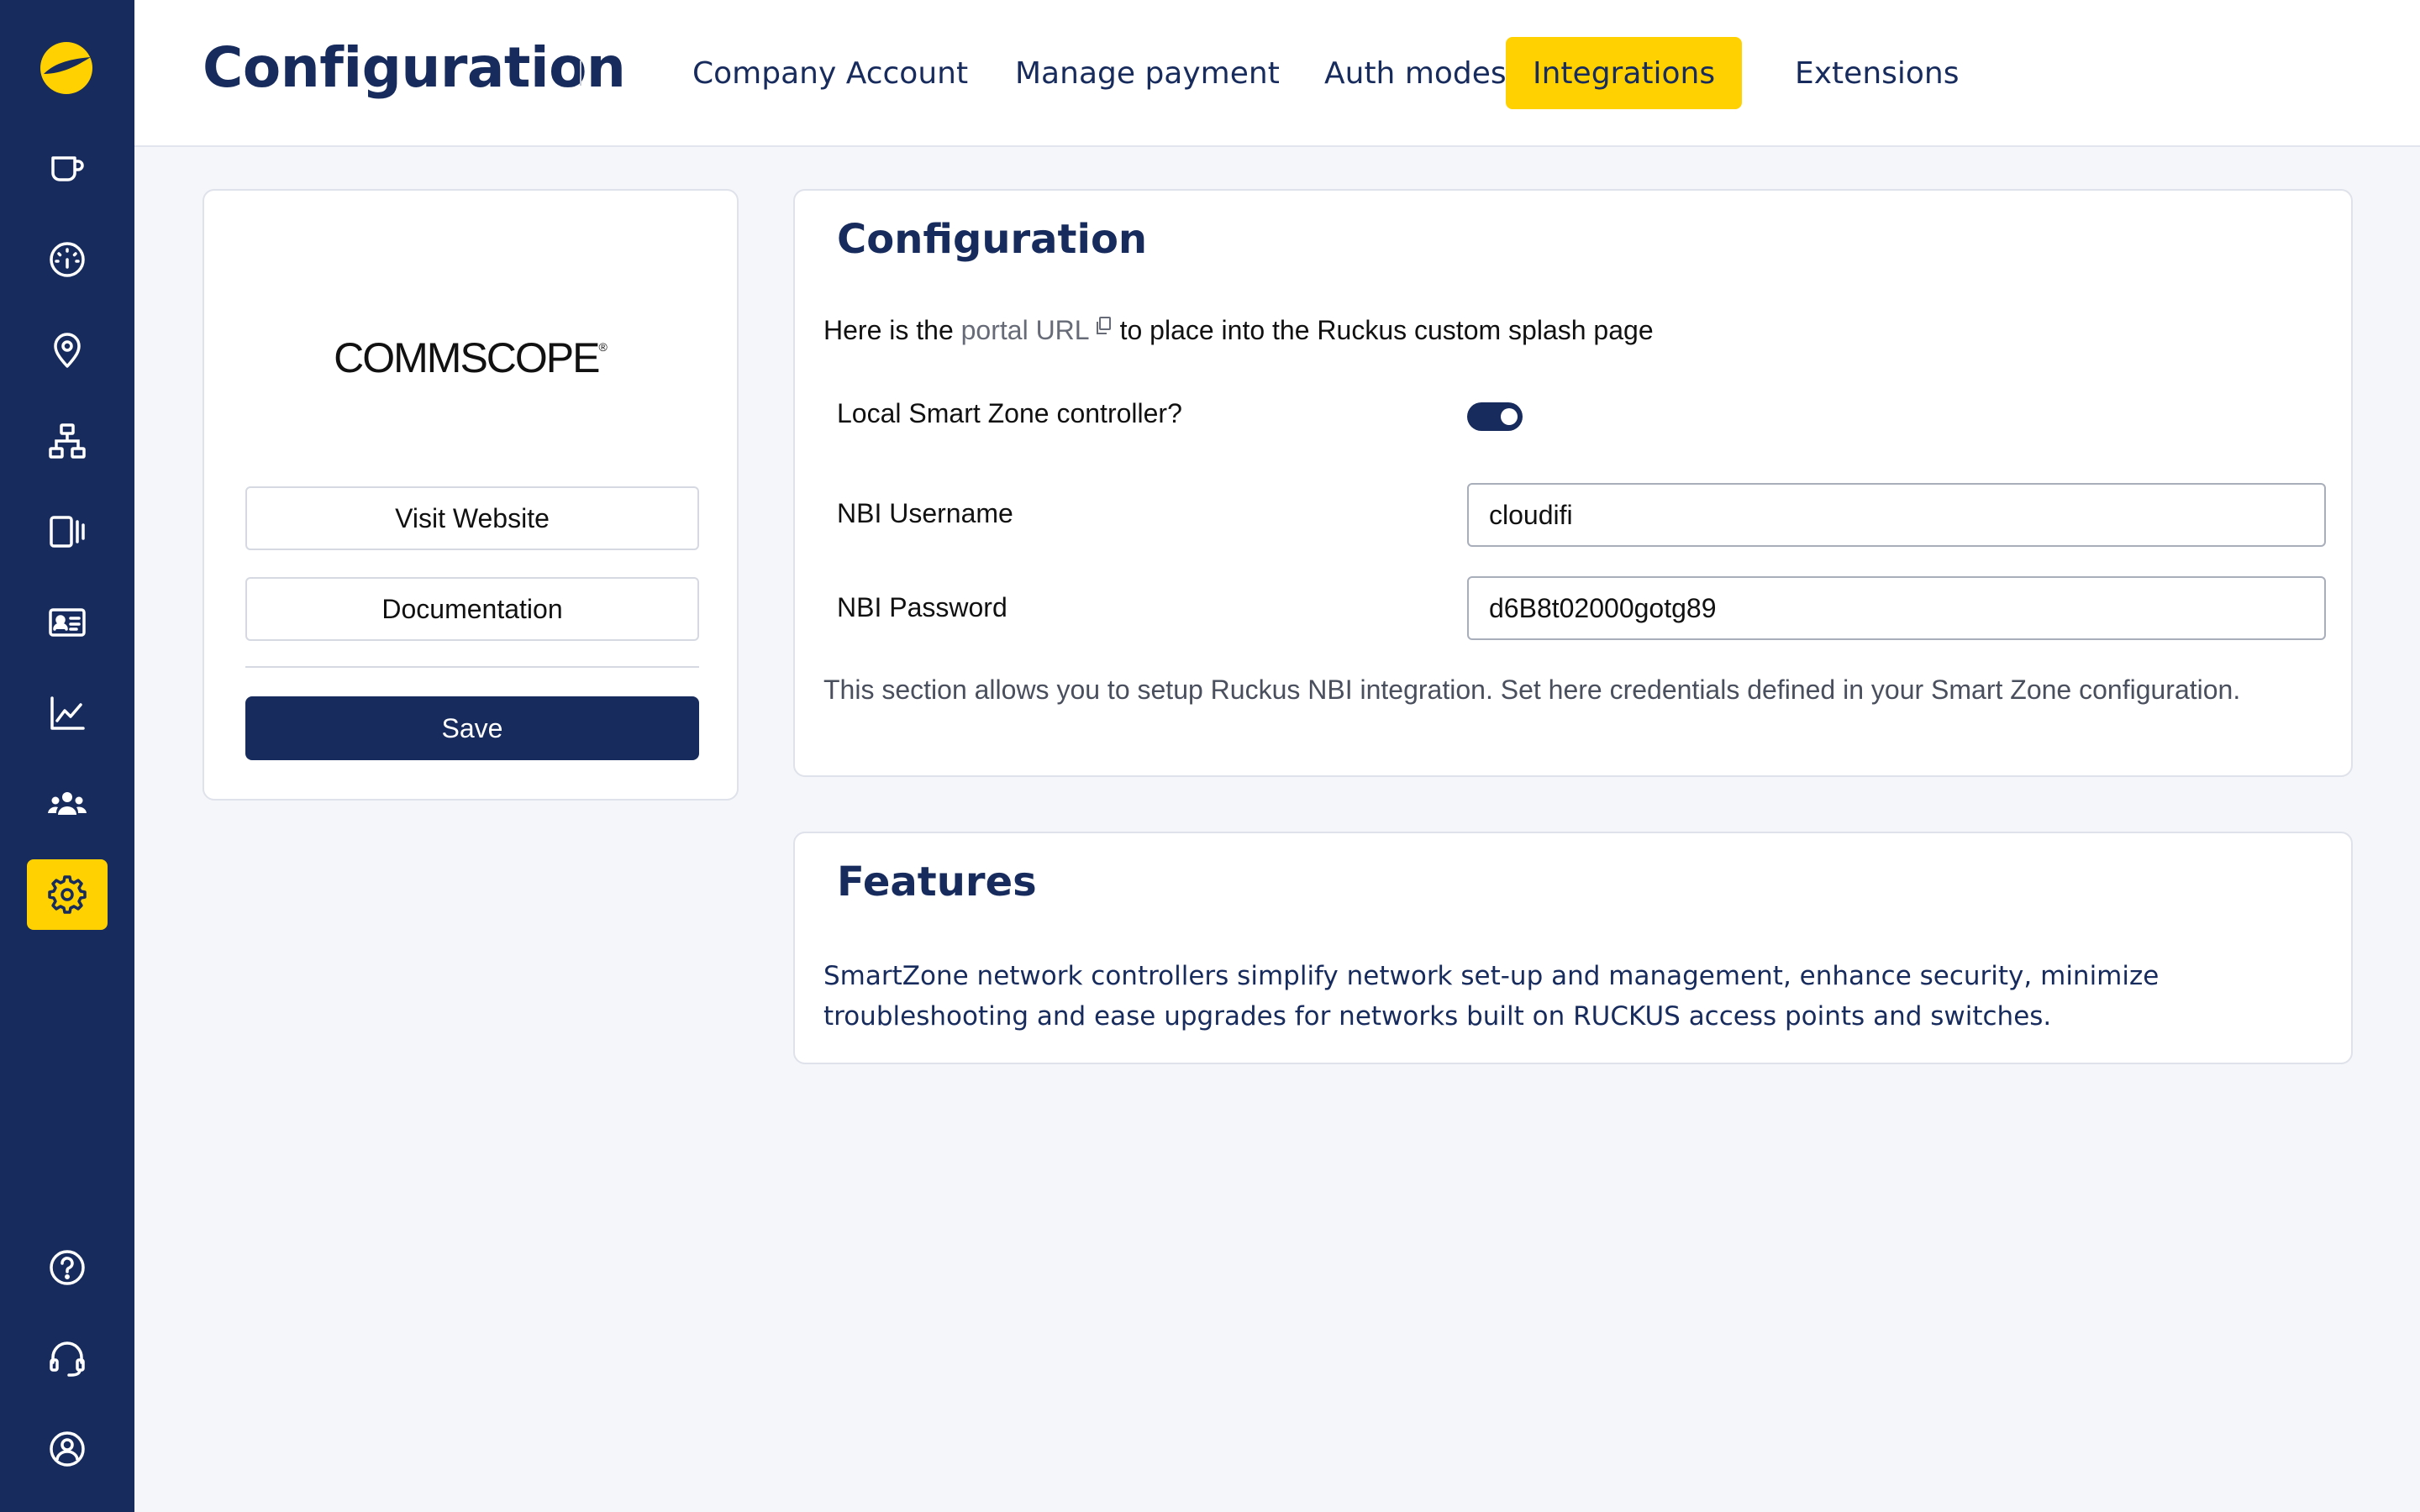 The height and width of the screenshot is (1512, 2420). I want to click on documentation-button: Documentation, so click(472, 609).